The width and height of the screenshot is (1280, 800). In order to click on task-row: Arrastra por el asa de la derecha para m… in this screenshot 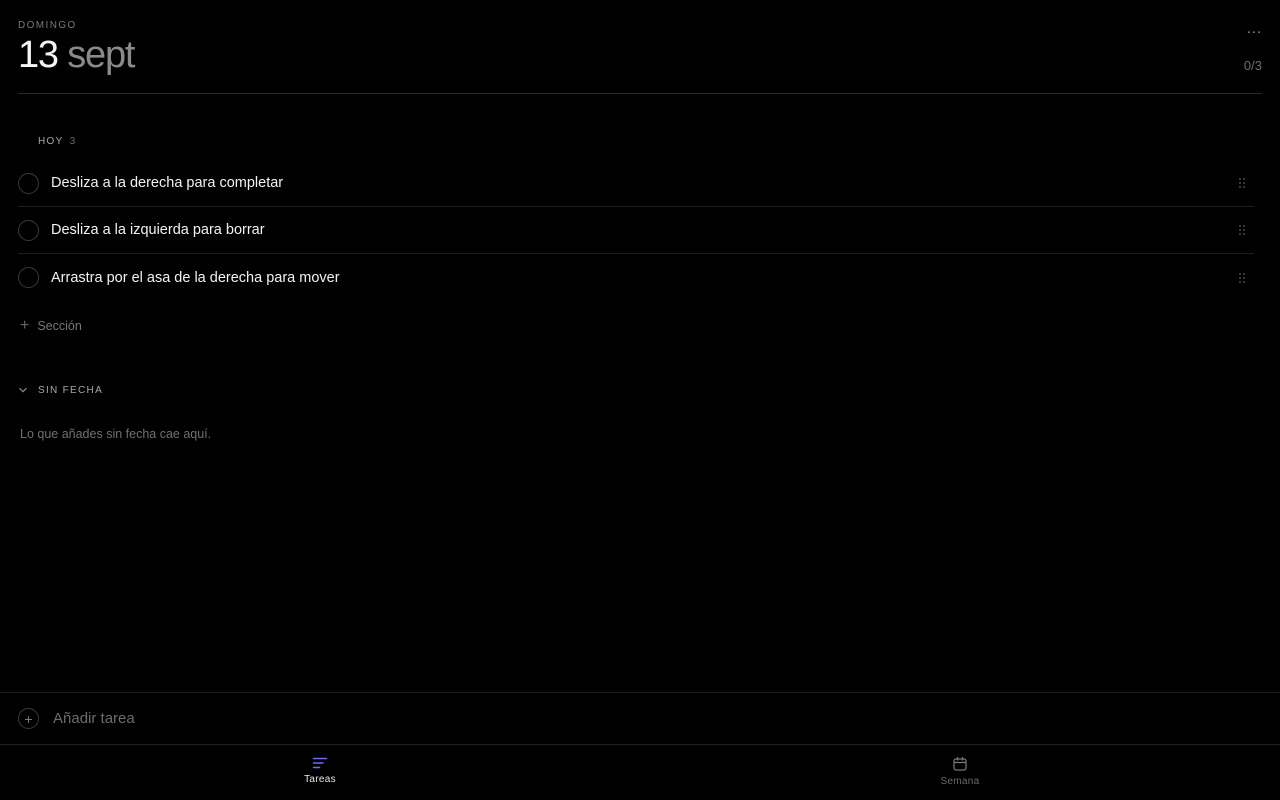, I will do `click(636, 277)`.